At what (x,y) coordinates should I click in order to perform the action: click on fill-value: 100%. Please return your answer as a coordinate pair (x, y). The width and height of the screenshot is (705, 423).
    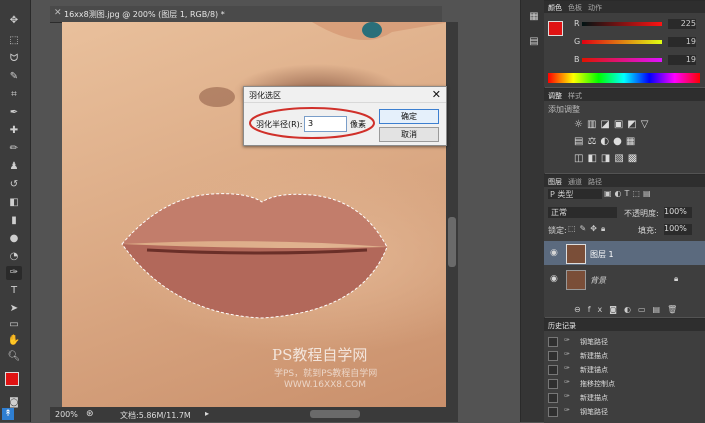
    Looking at the image, I should click on (678, 229).